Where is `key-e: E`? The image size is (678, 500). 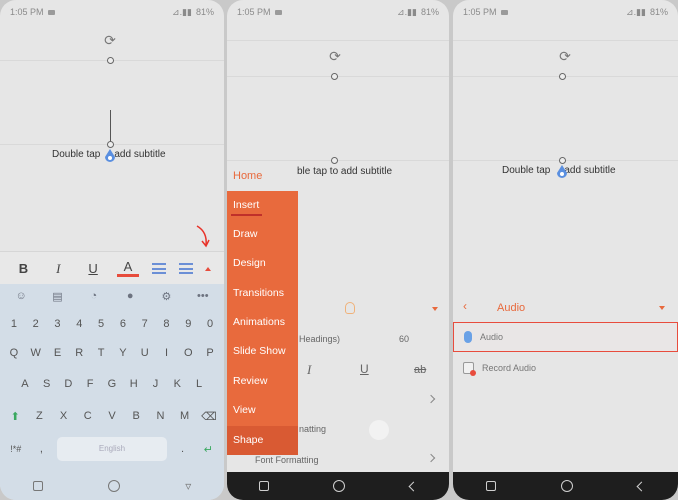
key-e: E is located at coordinates (57, 353).